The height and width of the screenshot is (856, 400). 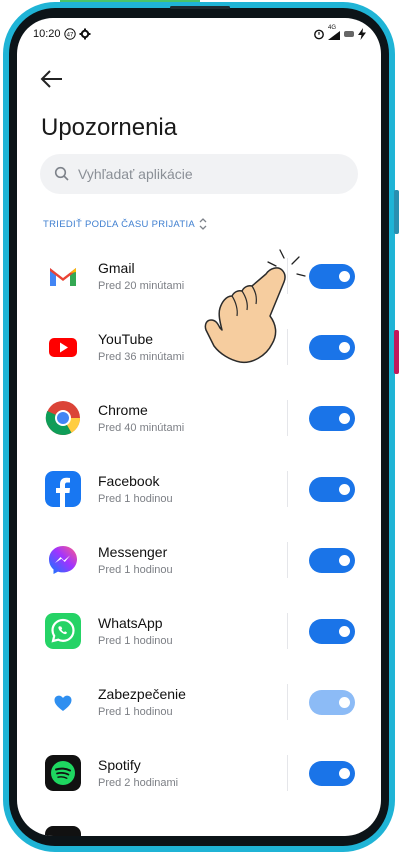 What do you see at coordinates (203, 224) in the screenshot?
I see `sort-chevron-icon` at bounding box center [203, 224].